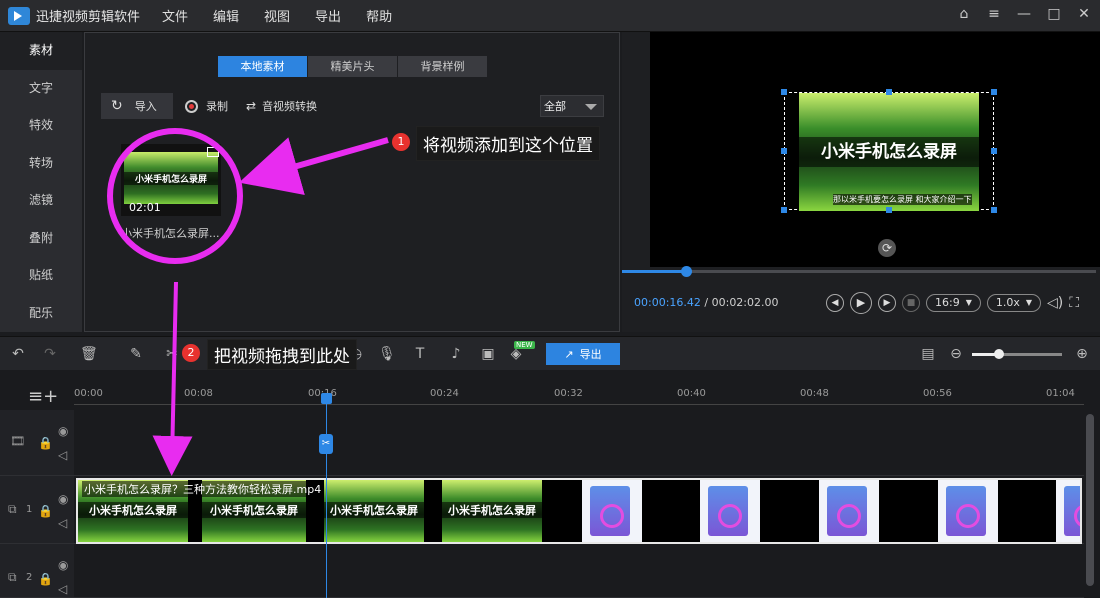  I want to click on filter-select: 全部, so click(572, 106).